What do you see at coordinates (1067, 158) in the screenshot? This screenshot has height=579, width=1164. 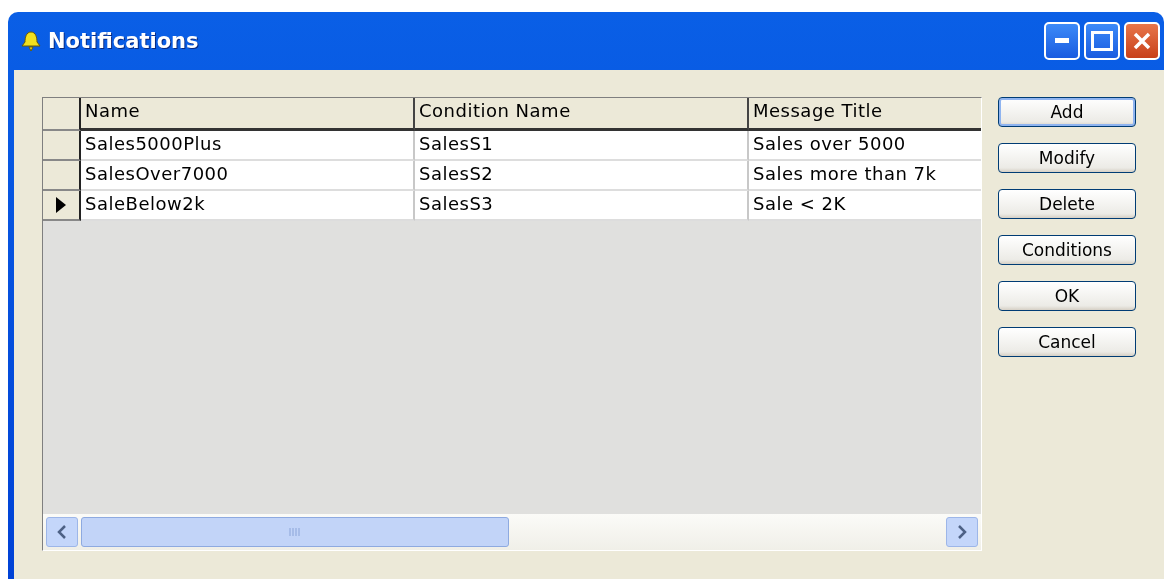 I see `dialog-button: Modify` at bounding box center [1067, 158].